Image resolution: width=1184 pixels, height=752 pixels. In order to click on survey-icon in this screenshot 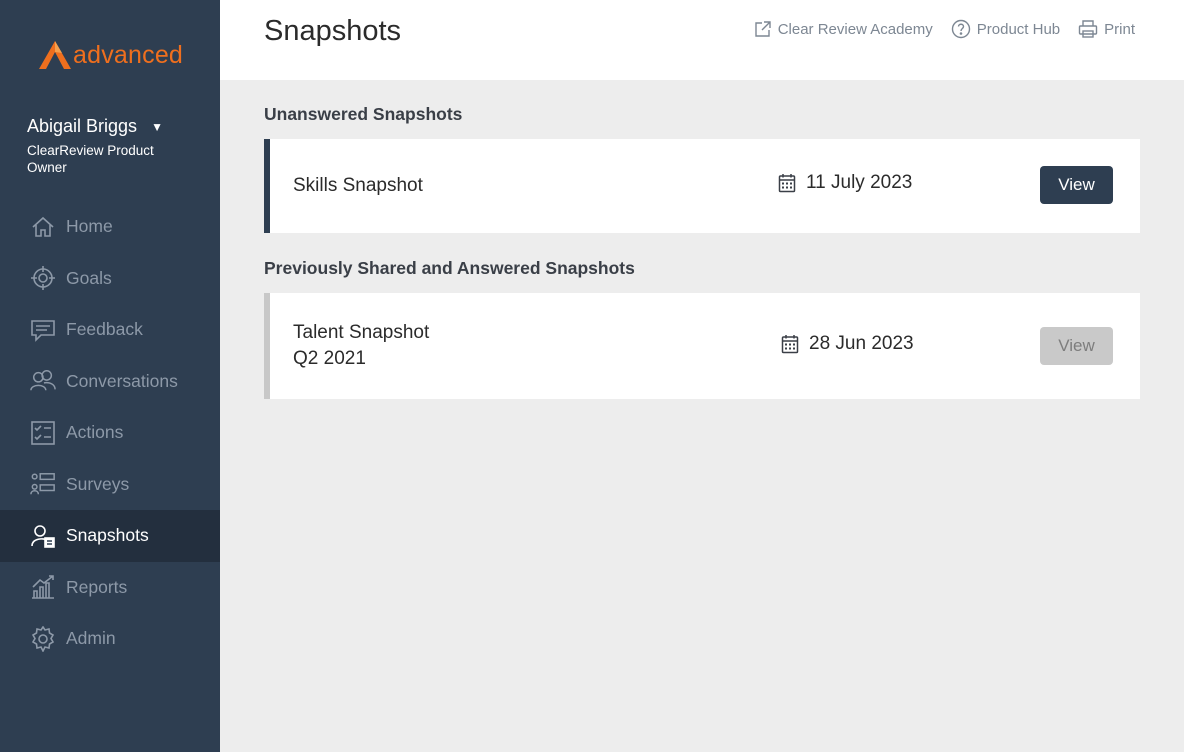, I will do `click(43, 484)`.